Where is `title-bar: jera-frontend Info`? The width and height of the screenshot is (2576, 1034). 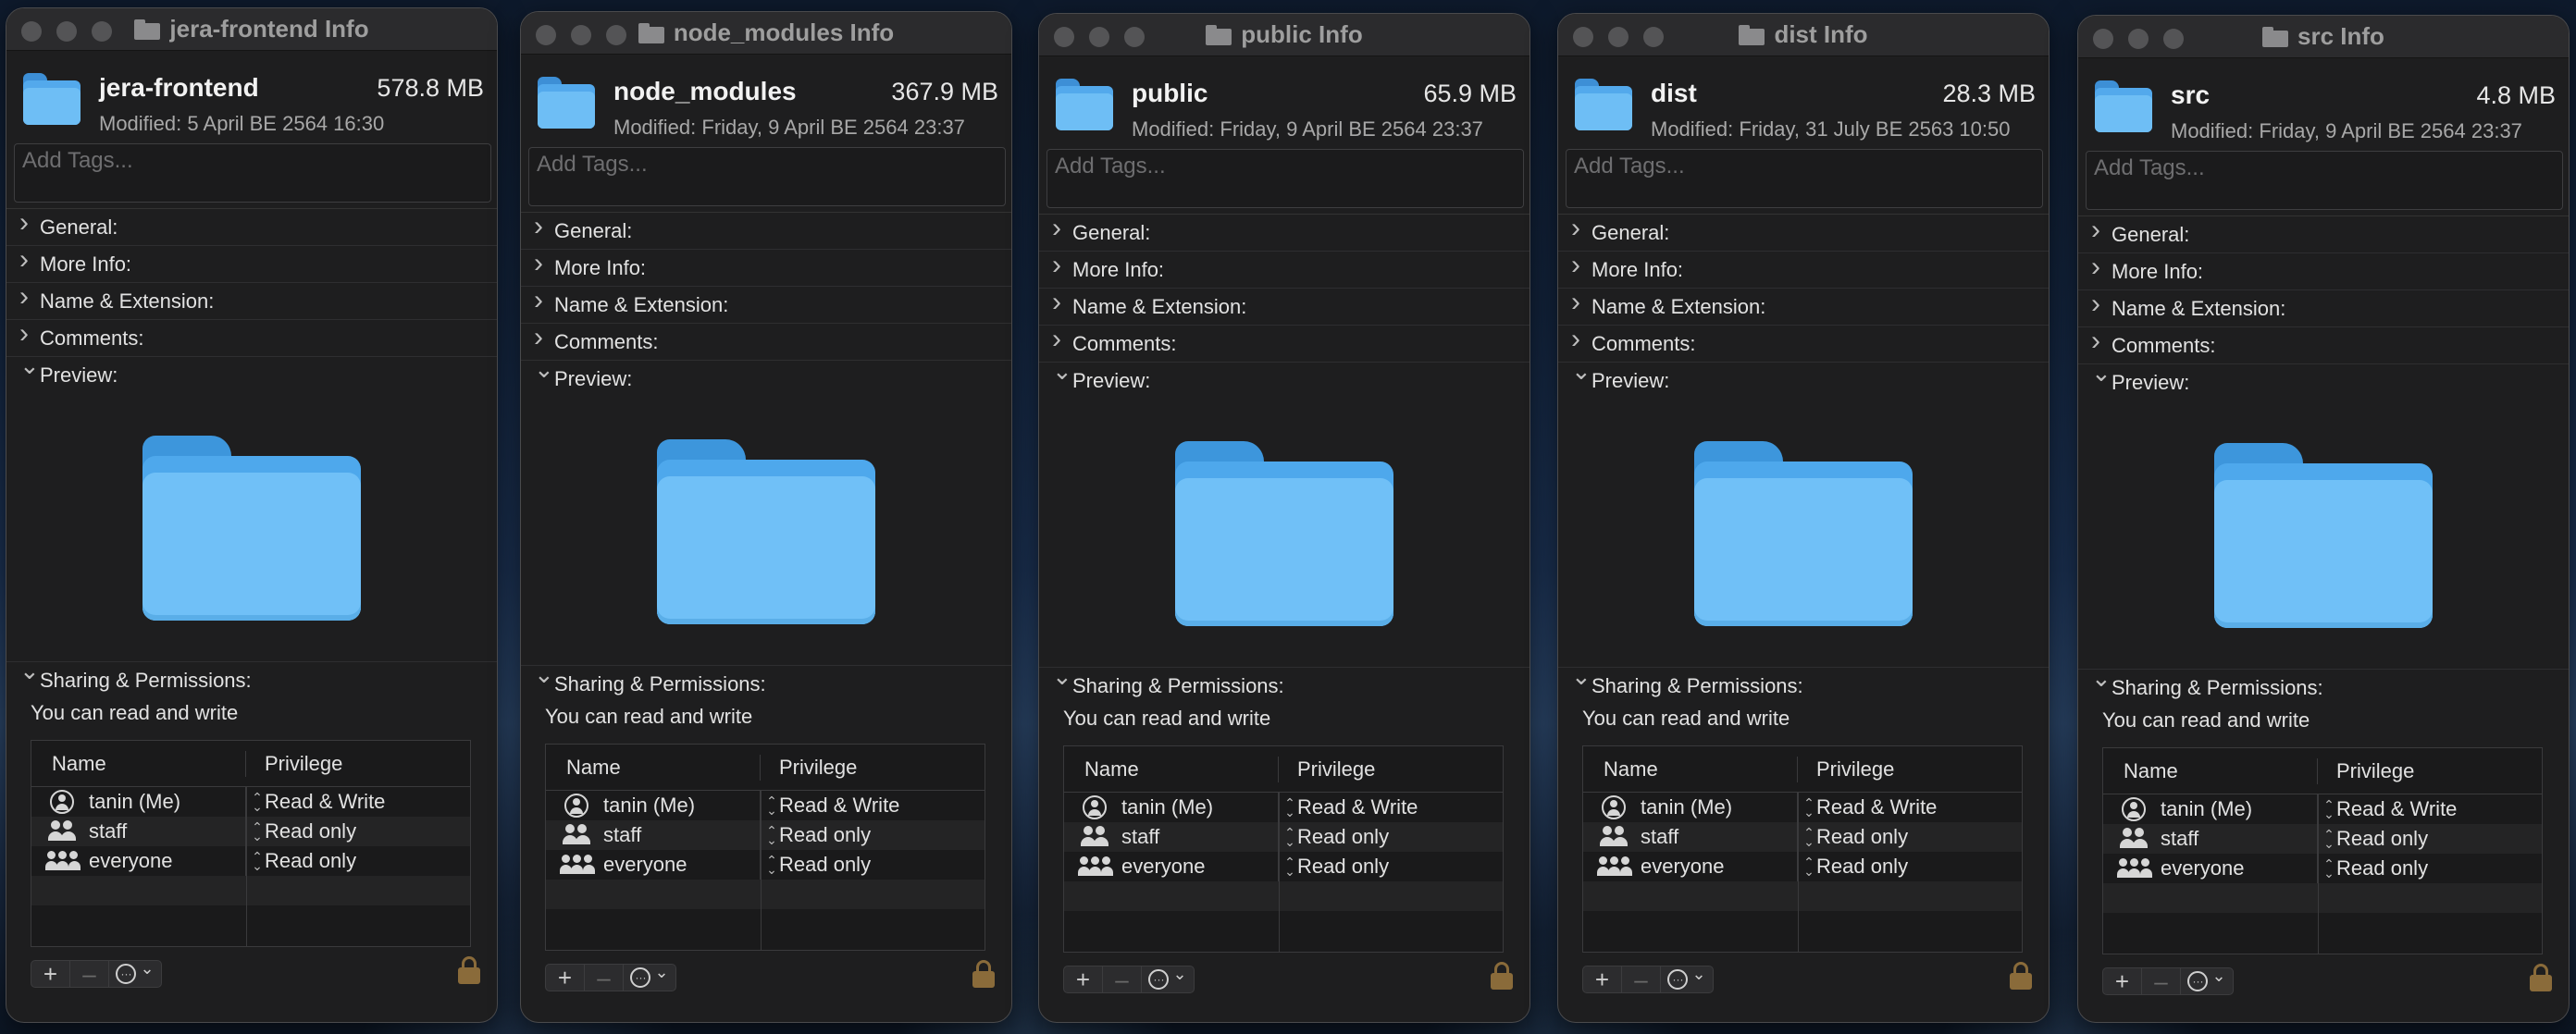 title-bar: jera-frontend Info is located at coordinates (252, 29).